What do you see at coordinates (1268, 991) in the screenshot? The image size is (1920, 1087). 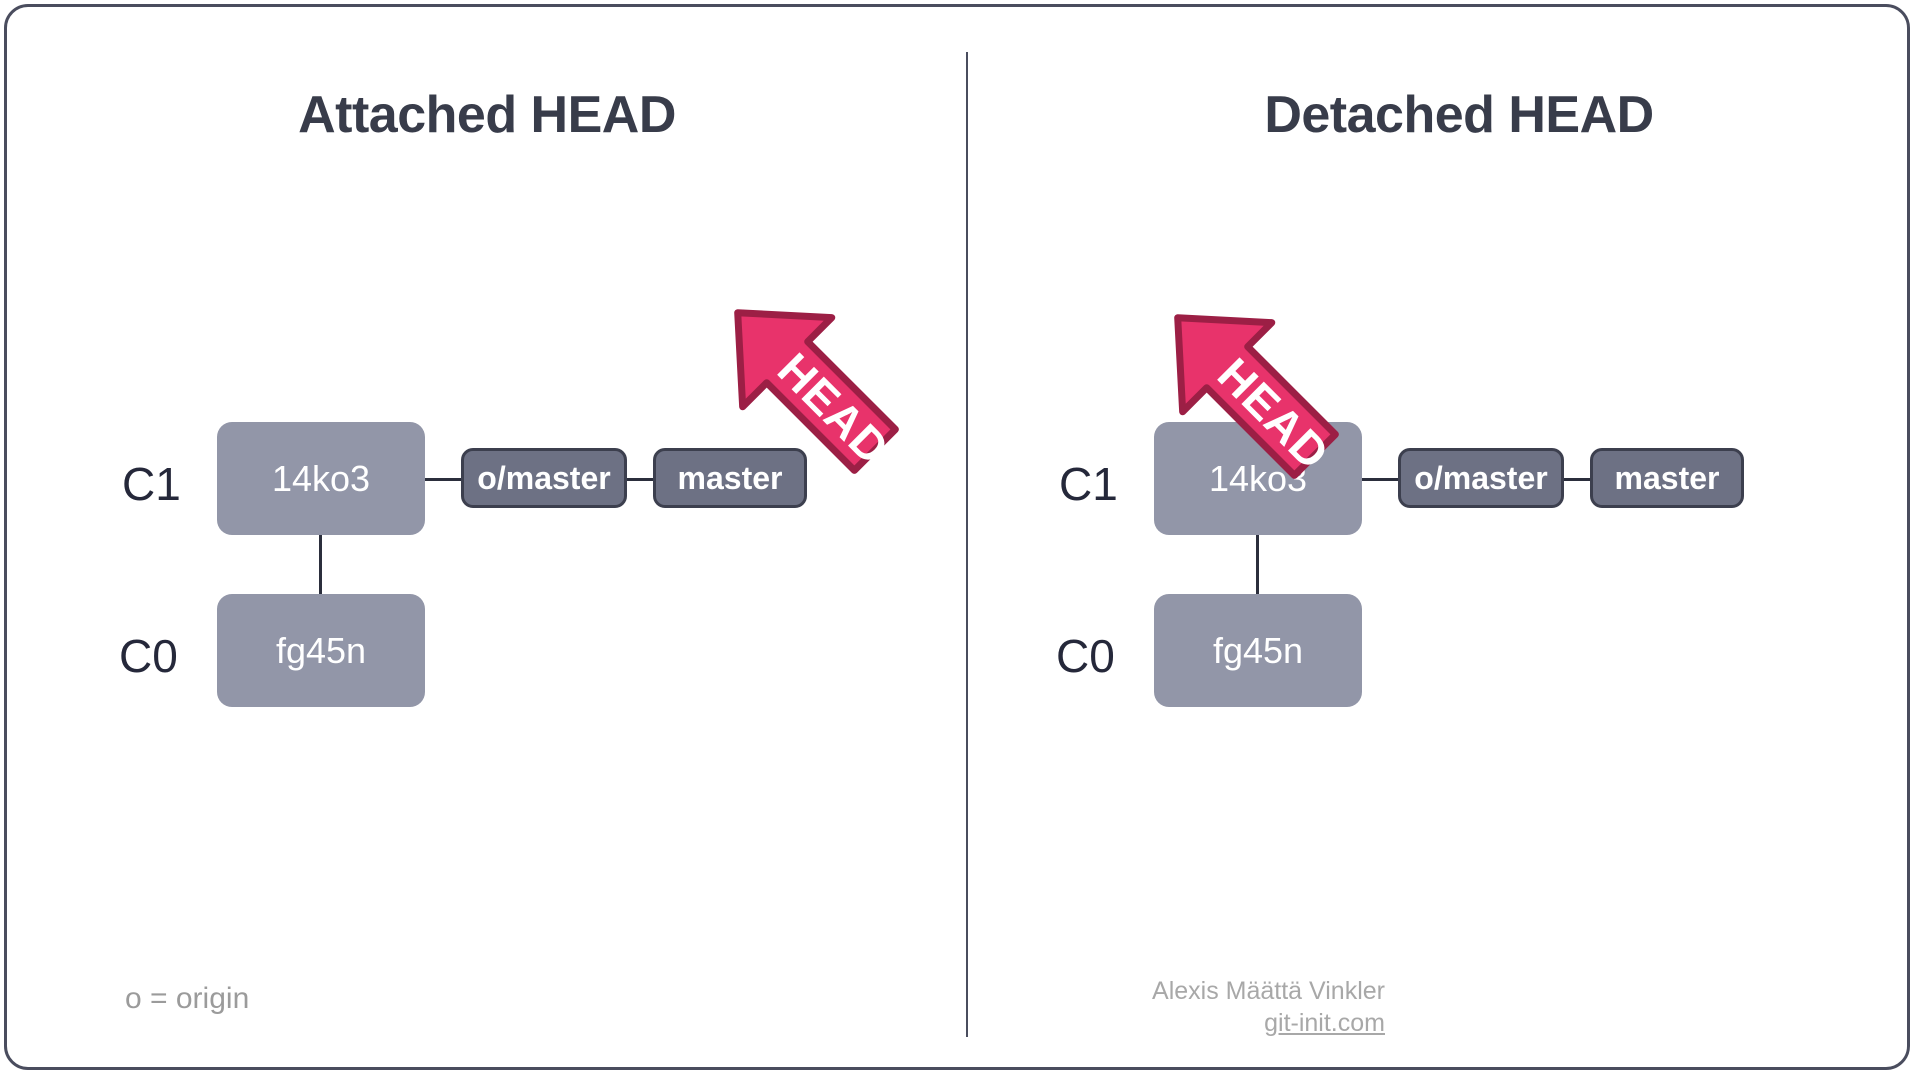 I see `credit-author: Alexis Määttä Vinkler` at bounding box center [1268, 991].